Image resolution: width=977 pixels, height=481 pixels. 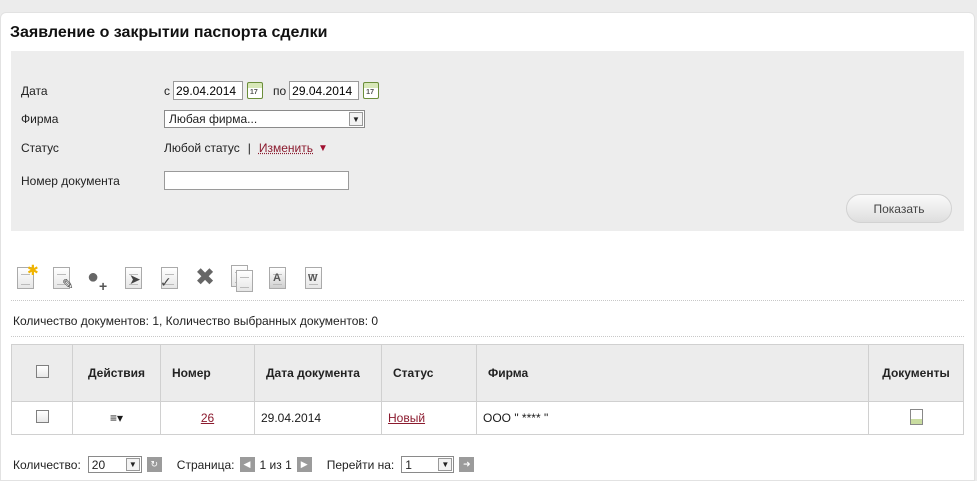 I want to click on status-label: Статус, so click(x=40, y=148).